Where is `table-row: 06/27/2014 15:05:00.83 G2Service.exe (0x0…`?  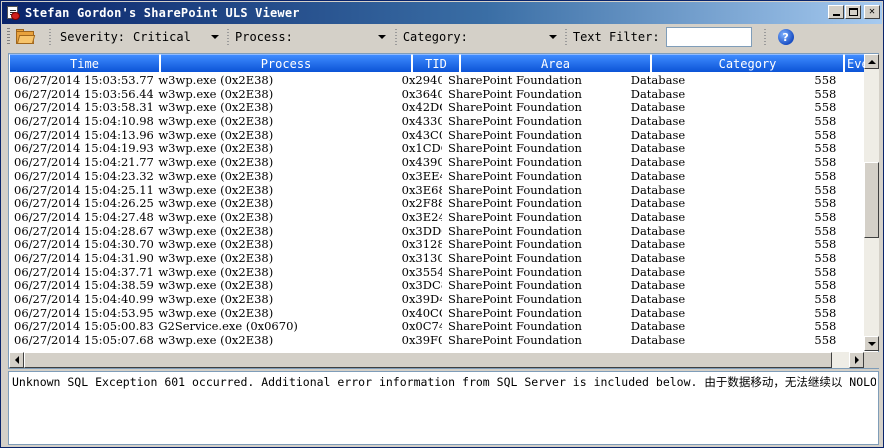 table-row: 06/27/2014 15:05:00.83 G2Service.exe (0x0… is located at coordinates (429, 327).